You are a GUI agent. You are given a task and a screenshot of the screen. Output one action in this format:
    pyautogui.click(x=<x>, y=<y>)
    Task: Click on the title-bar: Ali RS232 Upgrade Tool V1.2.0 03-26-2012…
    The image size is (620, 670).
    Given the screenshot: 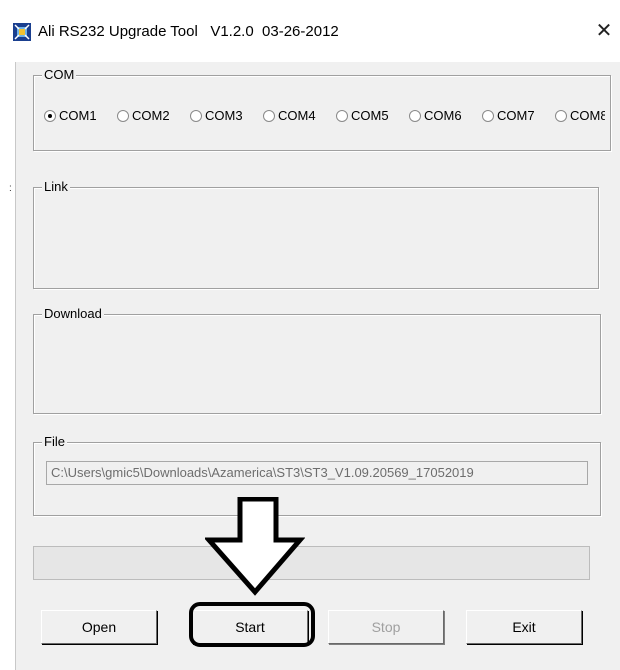 What is the action you would take?
    pyautogui.click(x=310, y=31)
    